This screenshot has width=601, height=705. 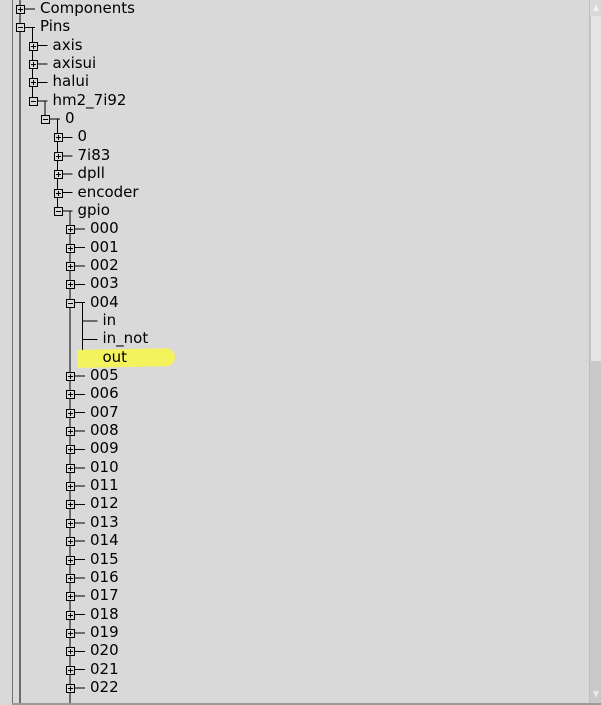 What do you see at coordinates (104, 669) in the screenshot?
I see `tree-node: 021` at bounding box center [104, 669].